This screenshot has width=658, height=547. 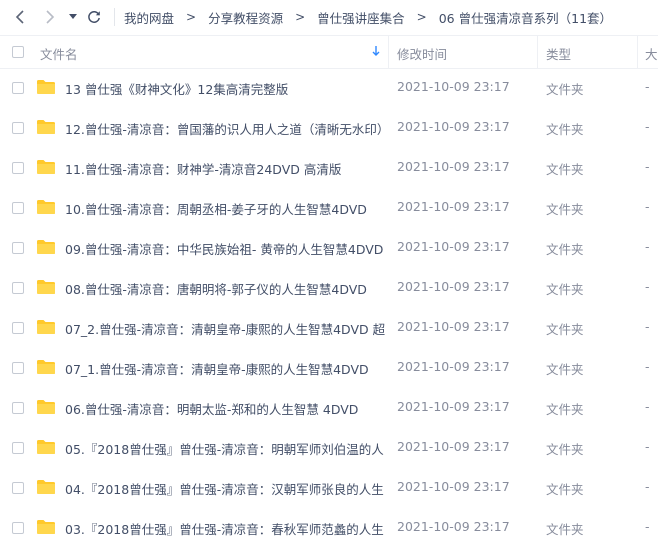 What do you see at coordinates (224, 248) in the screenshot?
I see `file-name: 09.曾仕强-清凉音：中华民族始祖- 黄帝的人生智慧4DVD` at bounding box center [224, 248].